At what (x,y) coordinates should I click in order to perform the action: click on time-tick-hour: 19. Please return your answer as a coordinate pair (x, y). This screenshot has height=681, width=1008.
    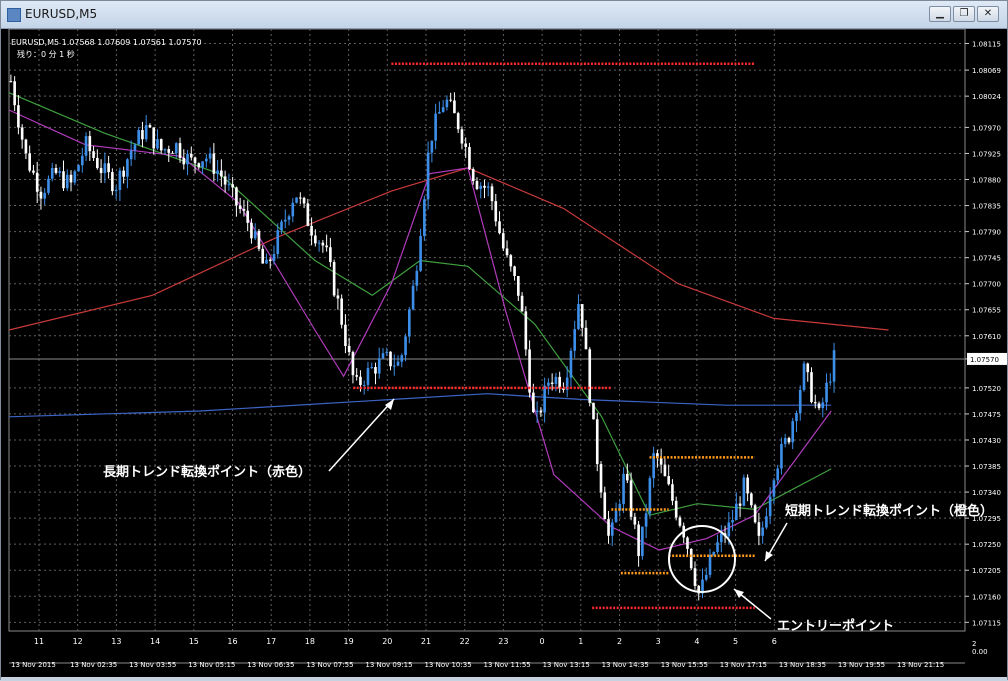
    Looking at the image, I should click on (349, 641).